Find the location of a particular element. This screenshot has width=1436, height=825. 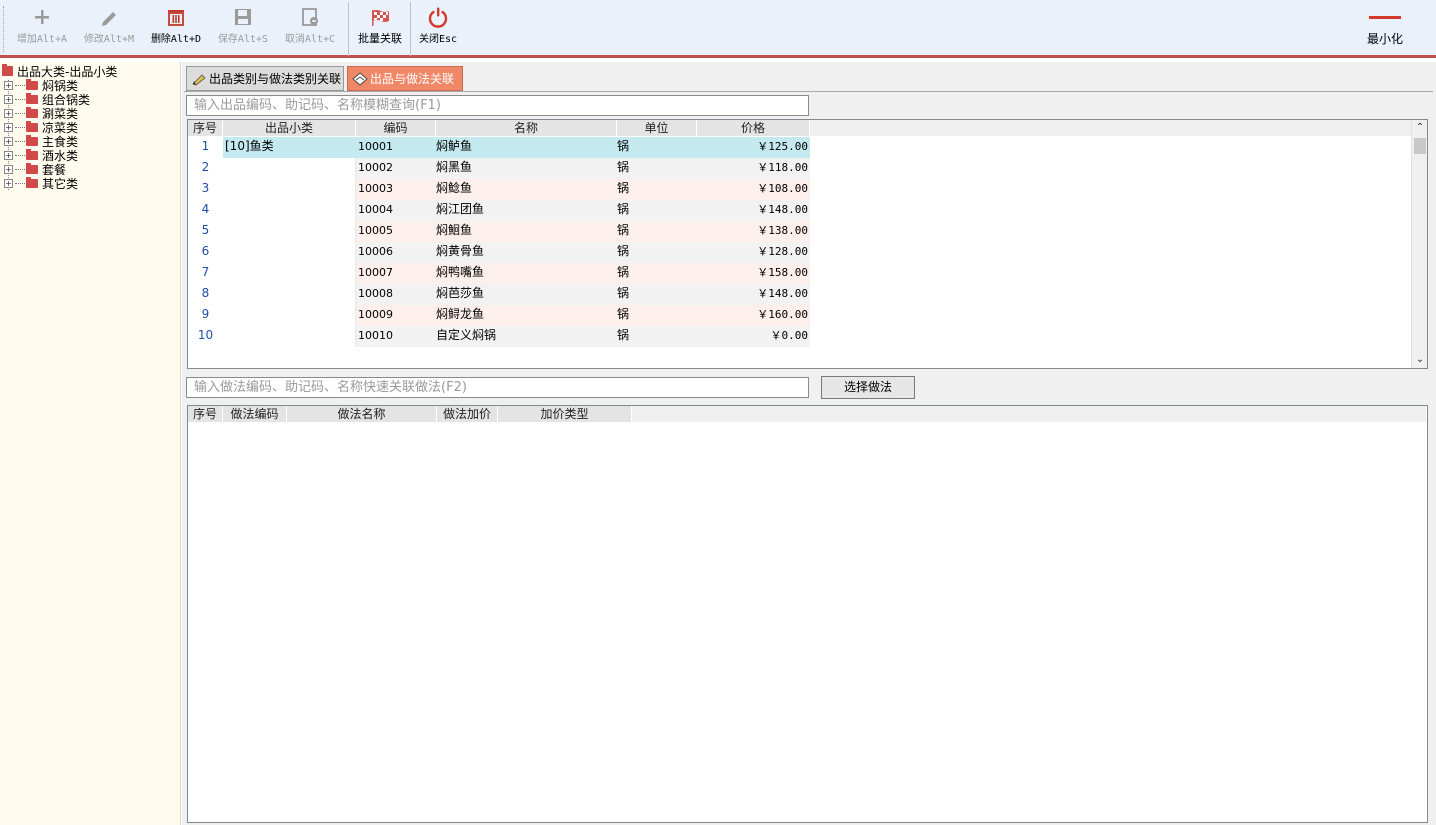

scroll-up-icon: ⌃ is located at coordinates (1420, 128).